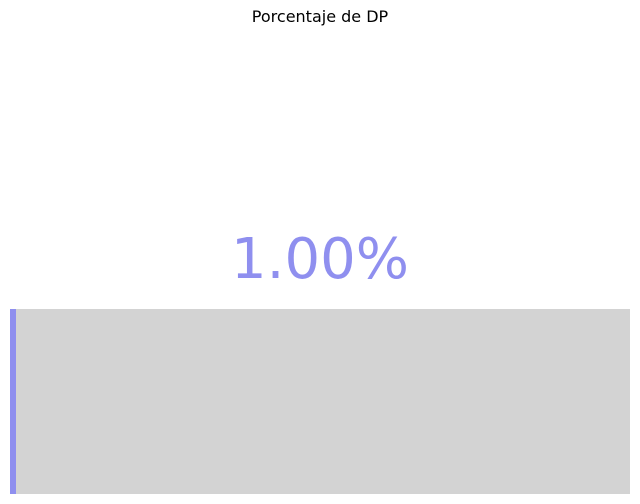  I want to click on progress-fill-bar, so click(13, 401).